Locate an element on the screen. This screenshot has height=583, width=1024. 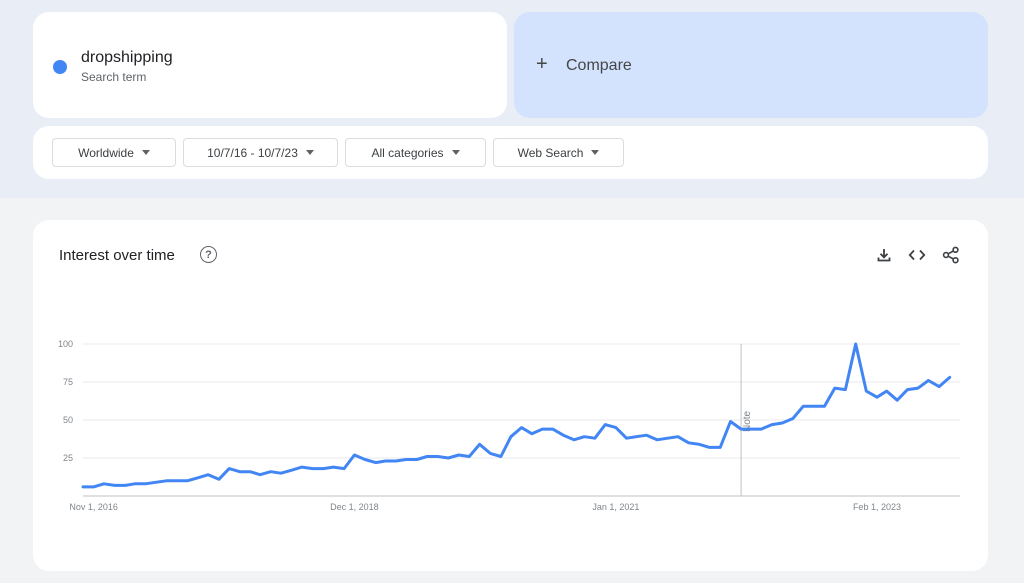
date-range-label: 10/7/16 - 10/7/23 is located at coordinates (252, 152).